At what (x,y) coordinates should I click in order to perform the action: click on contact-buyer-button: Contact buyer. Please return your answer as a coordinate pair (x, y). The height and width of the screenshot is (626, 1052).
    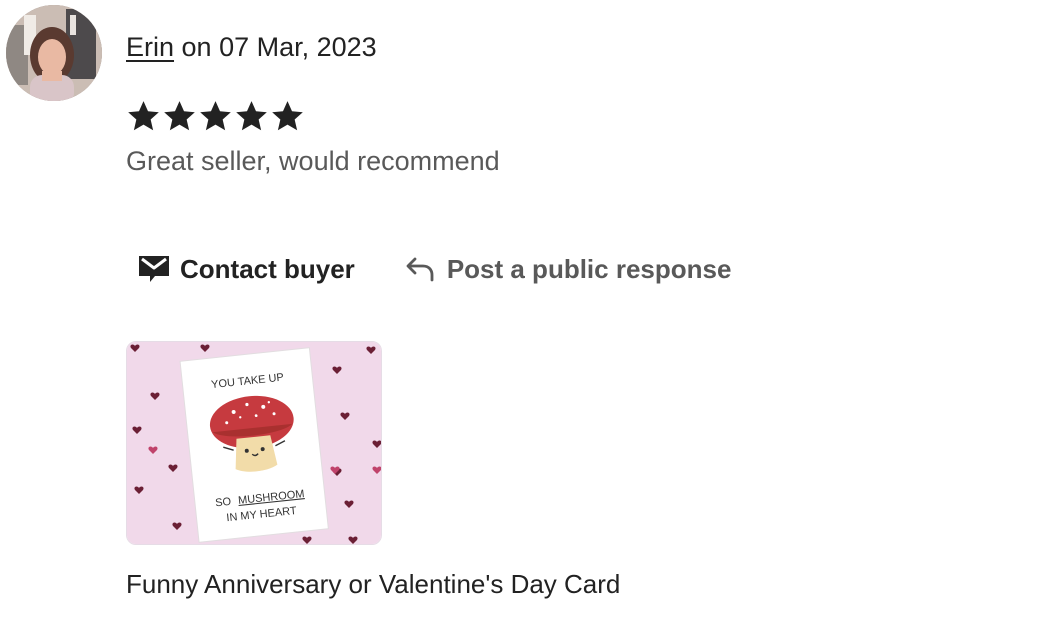
    Looking at the image, I should click on (246, 269).